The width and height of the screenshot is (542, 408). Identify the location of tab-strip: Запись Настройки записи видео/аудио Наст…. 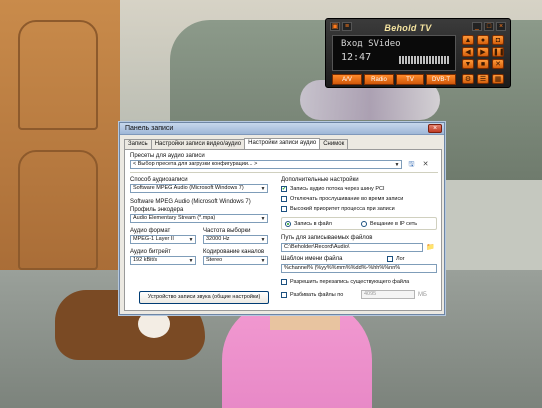
(236, 143).